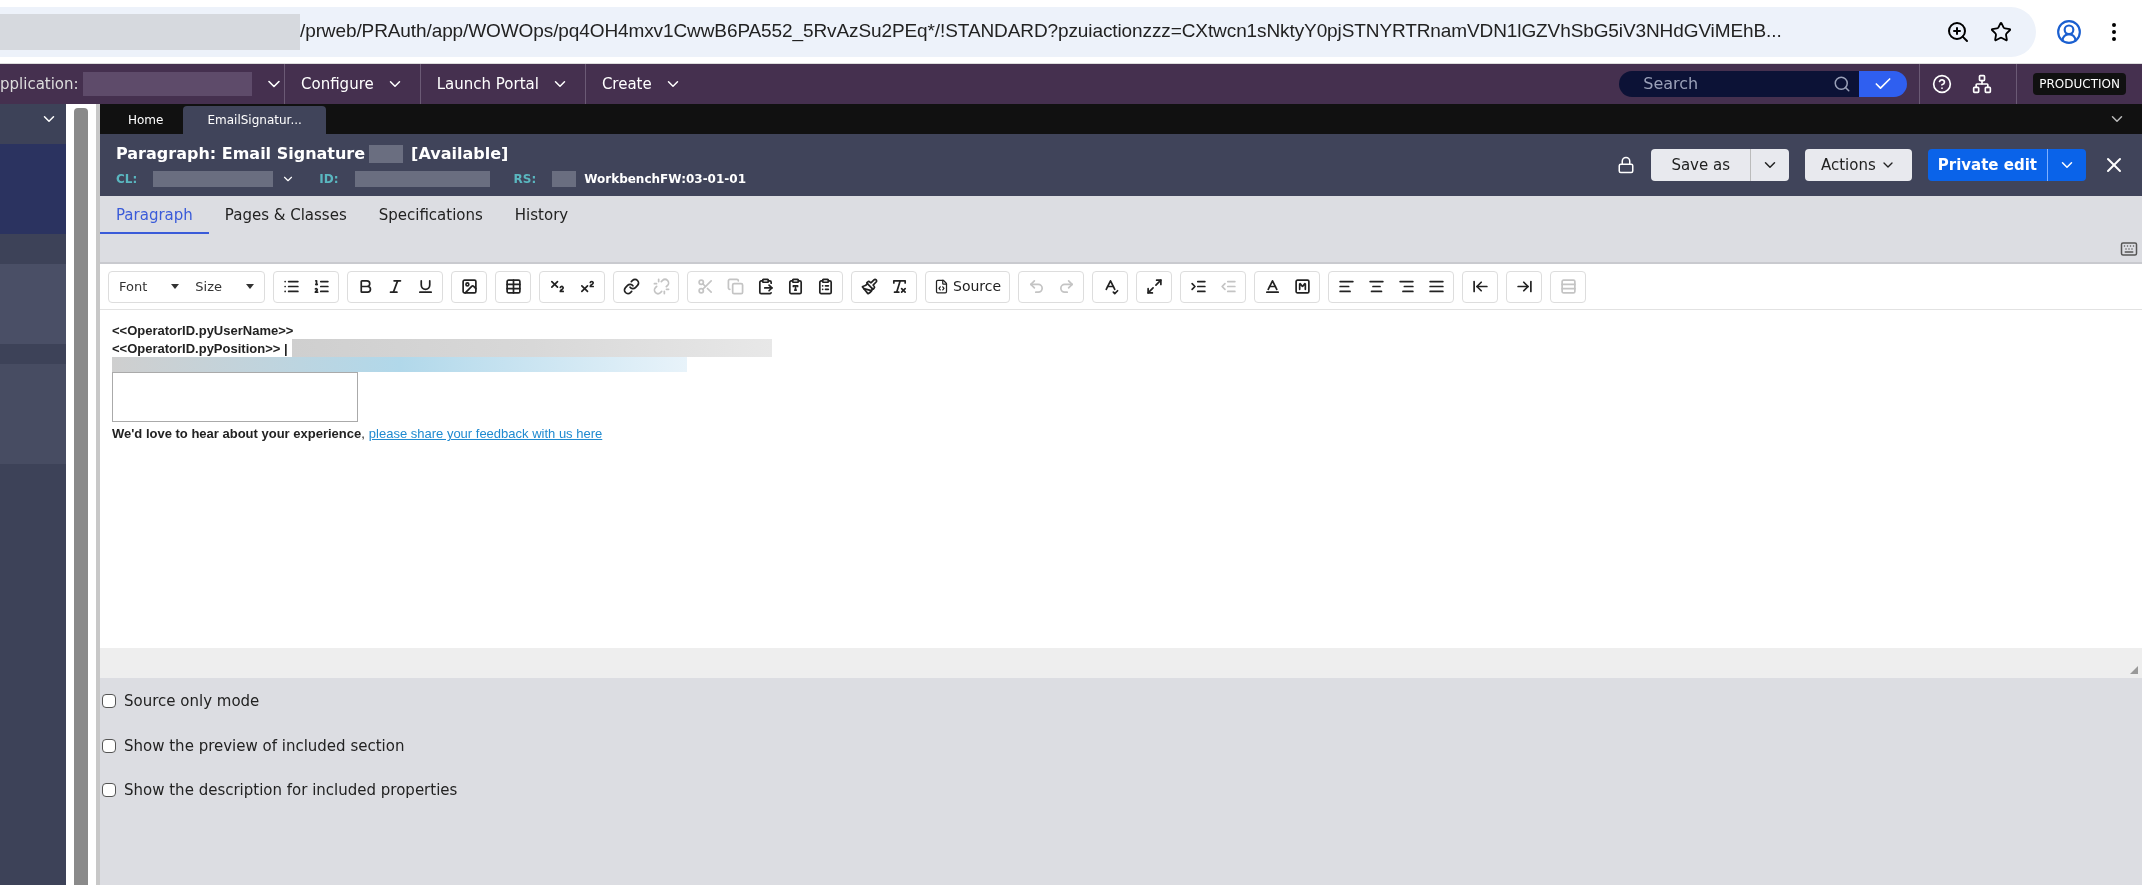 Image resolution: width=2142 pixels, height=885 pixels. Describe the element at coordinates (1701, 165) in the screenshot. I see `save-as-button: Save as` at that location.